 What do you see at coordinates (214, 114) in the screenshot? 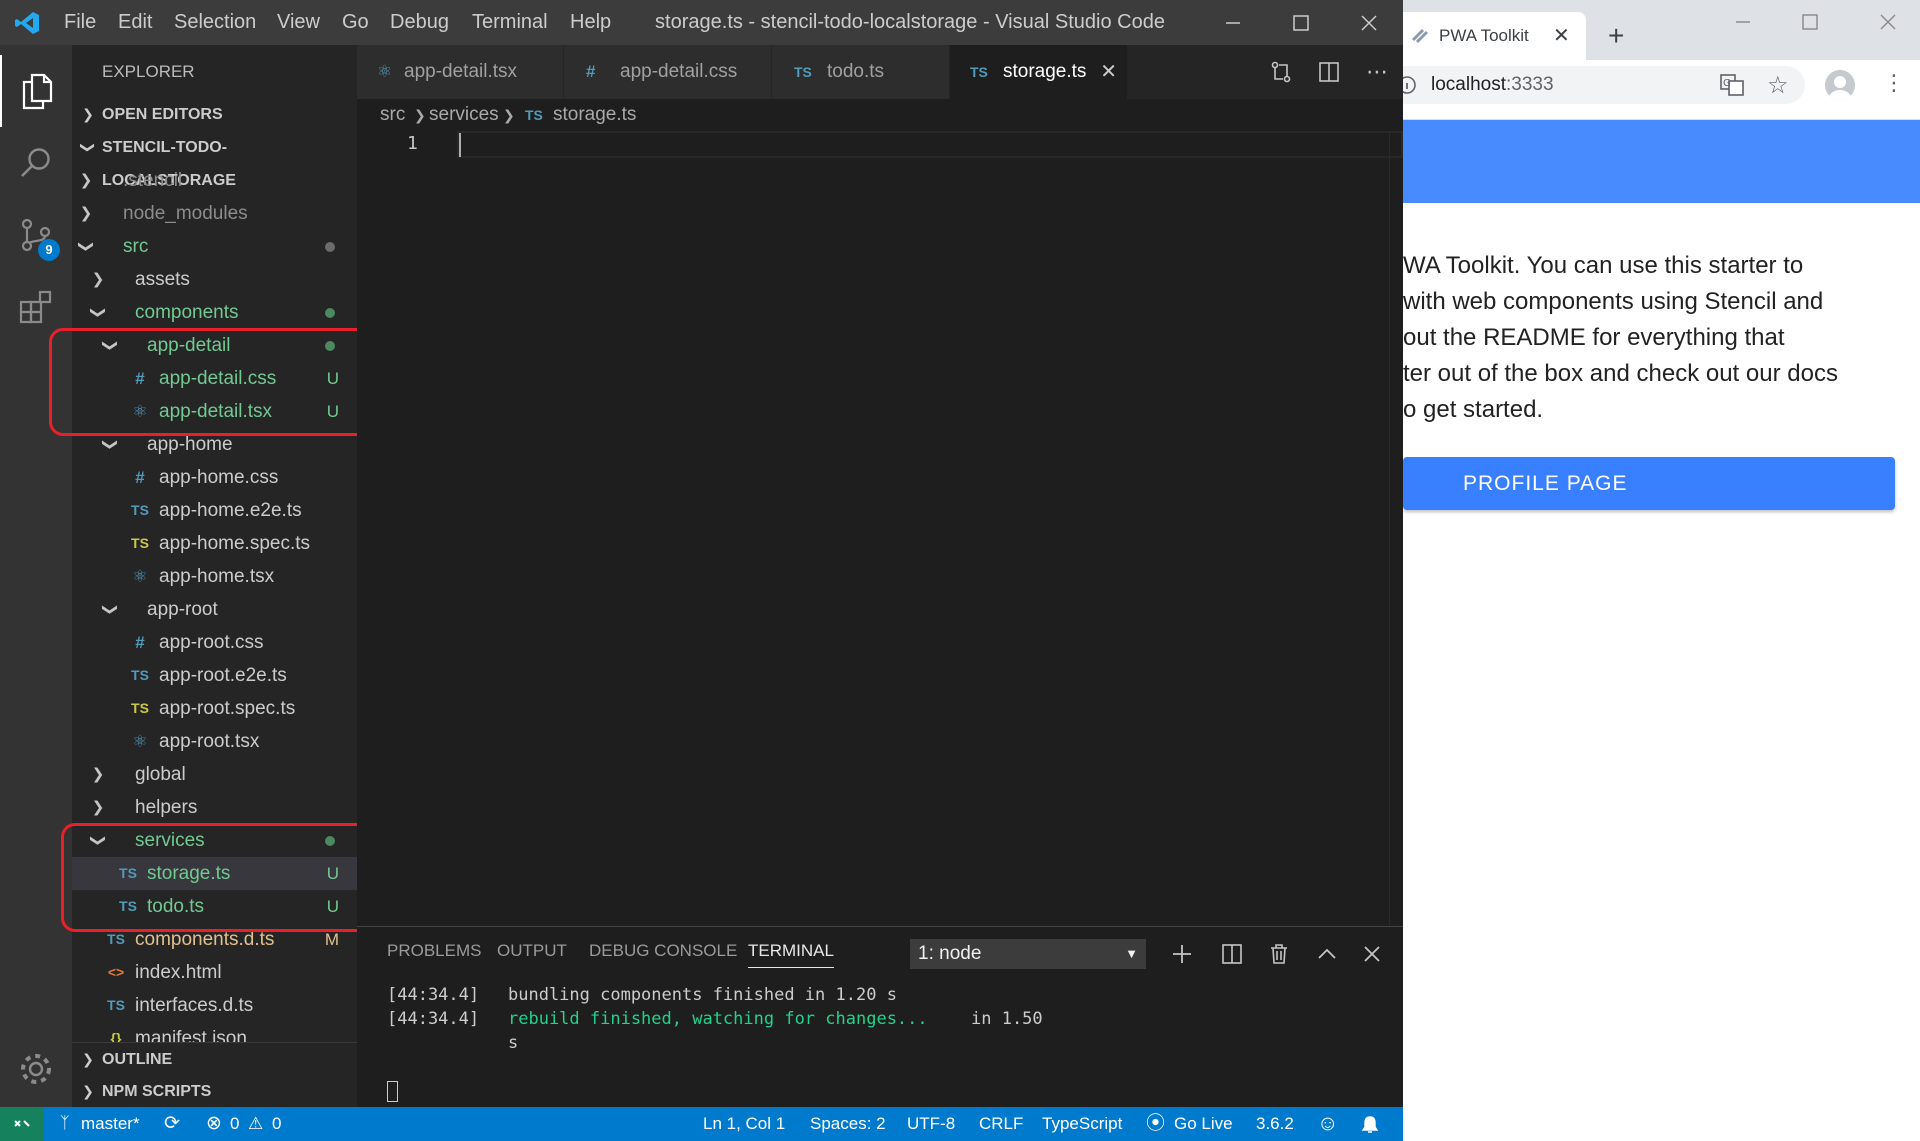
I see `open-editors-section: ❯ OPEN EDITORS` at bounding box center [214, 114].